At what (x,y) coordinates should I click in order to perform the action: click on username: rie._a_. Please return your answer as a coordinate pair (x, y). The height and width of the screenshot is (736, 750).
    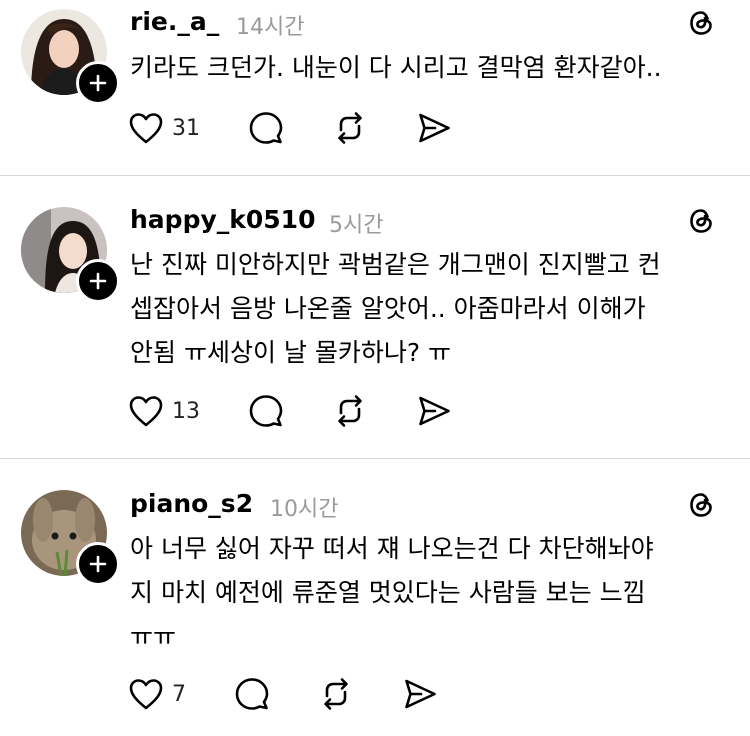
    Looking at the image, I should click on (174, 21).